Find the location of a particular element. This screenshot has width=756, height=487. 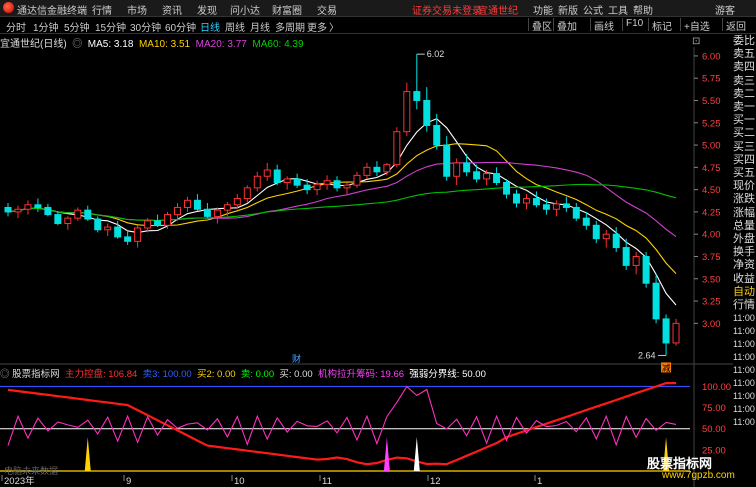

tab-30min: 30分钟 is located at coordinates (145, 26).